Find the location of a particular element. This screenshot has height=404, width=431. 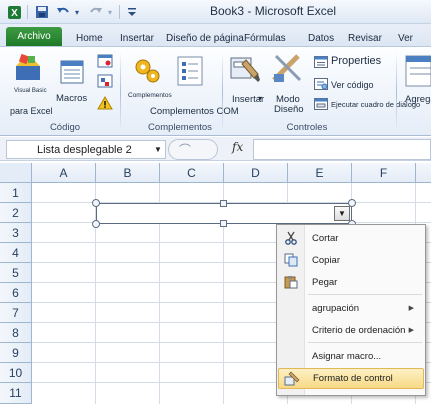

resize-handle-top-left is located at coordinates (96, 203).